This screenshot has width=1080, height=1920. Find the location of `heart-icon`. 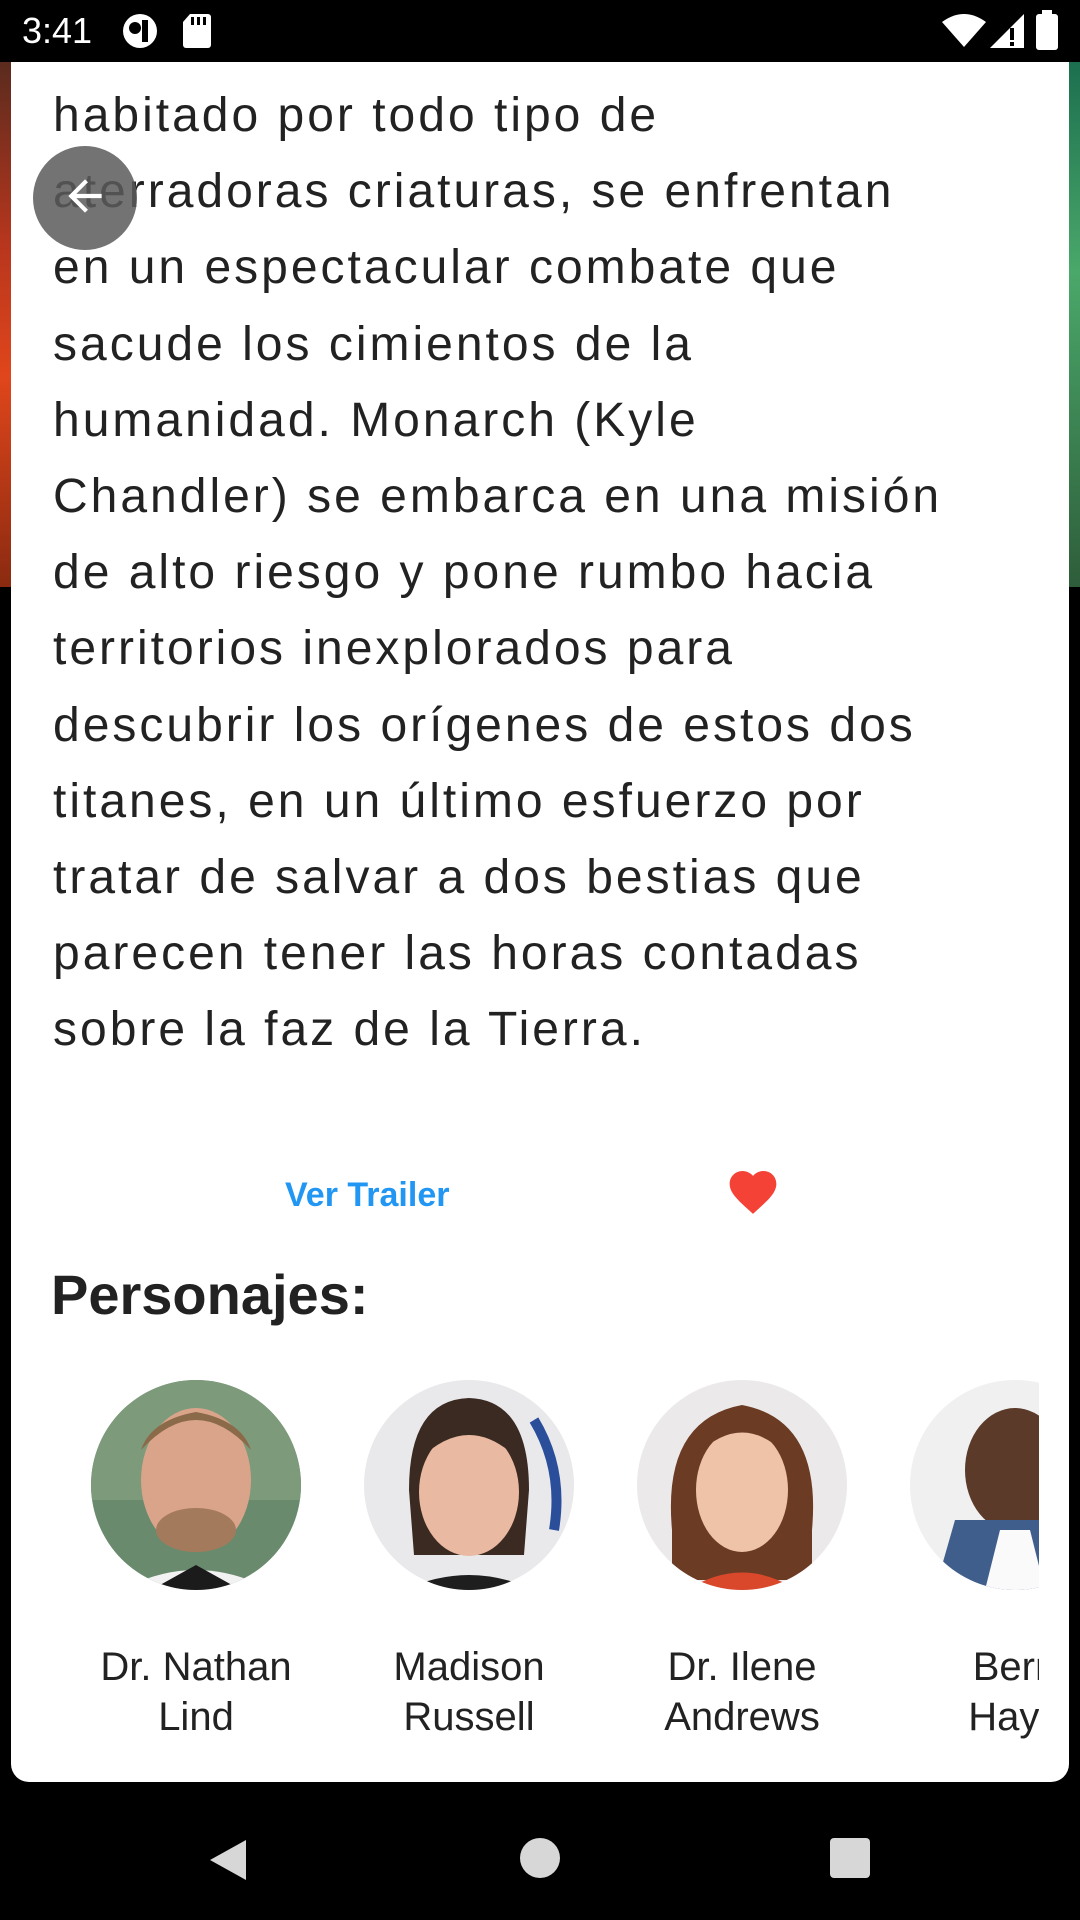

heart-icon is located at coordinates (753, 1192).